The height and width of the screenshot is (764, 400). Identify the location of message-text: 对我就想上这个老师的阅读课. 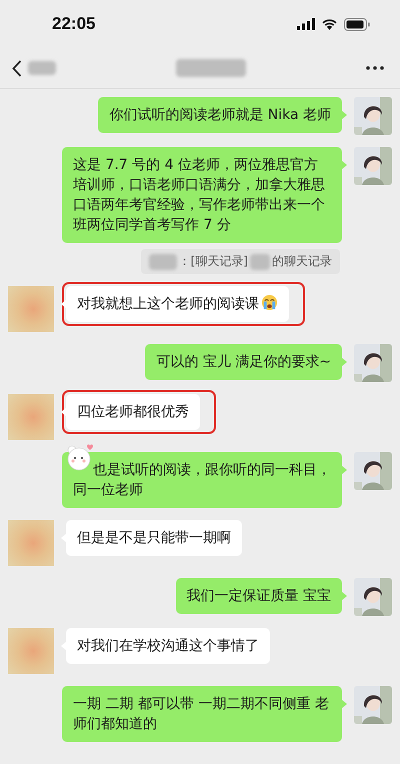
(177, 304).